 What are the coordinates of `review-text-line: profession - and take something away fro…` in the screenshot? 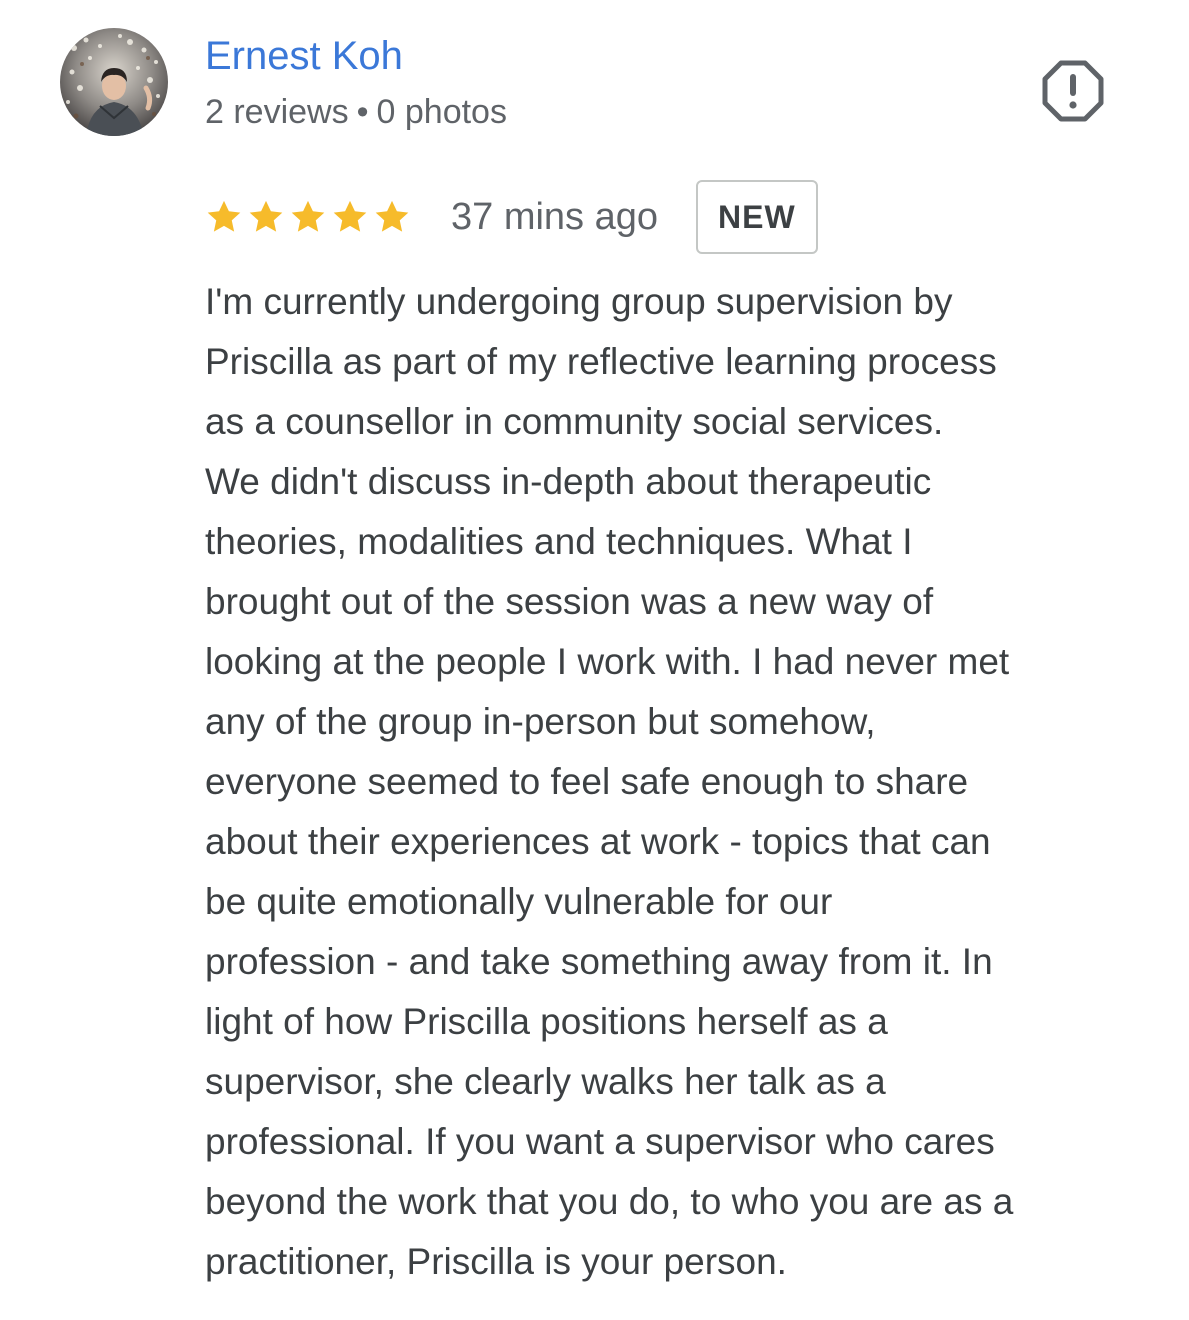 It's located at (599, 961).